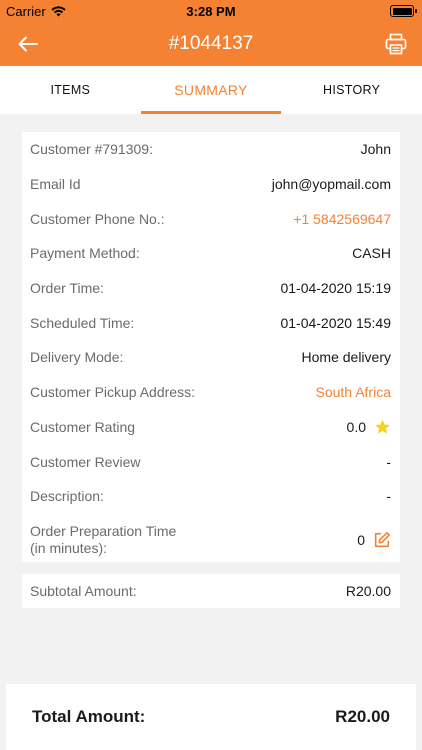 The width and height of the screenshot is (422, 750). Describe the element at coordinates (361, 539) in the screenshot. I see `prep-time-value: 0` at that location.